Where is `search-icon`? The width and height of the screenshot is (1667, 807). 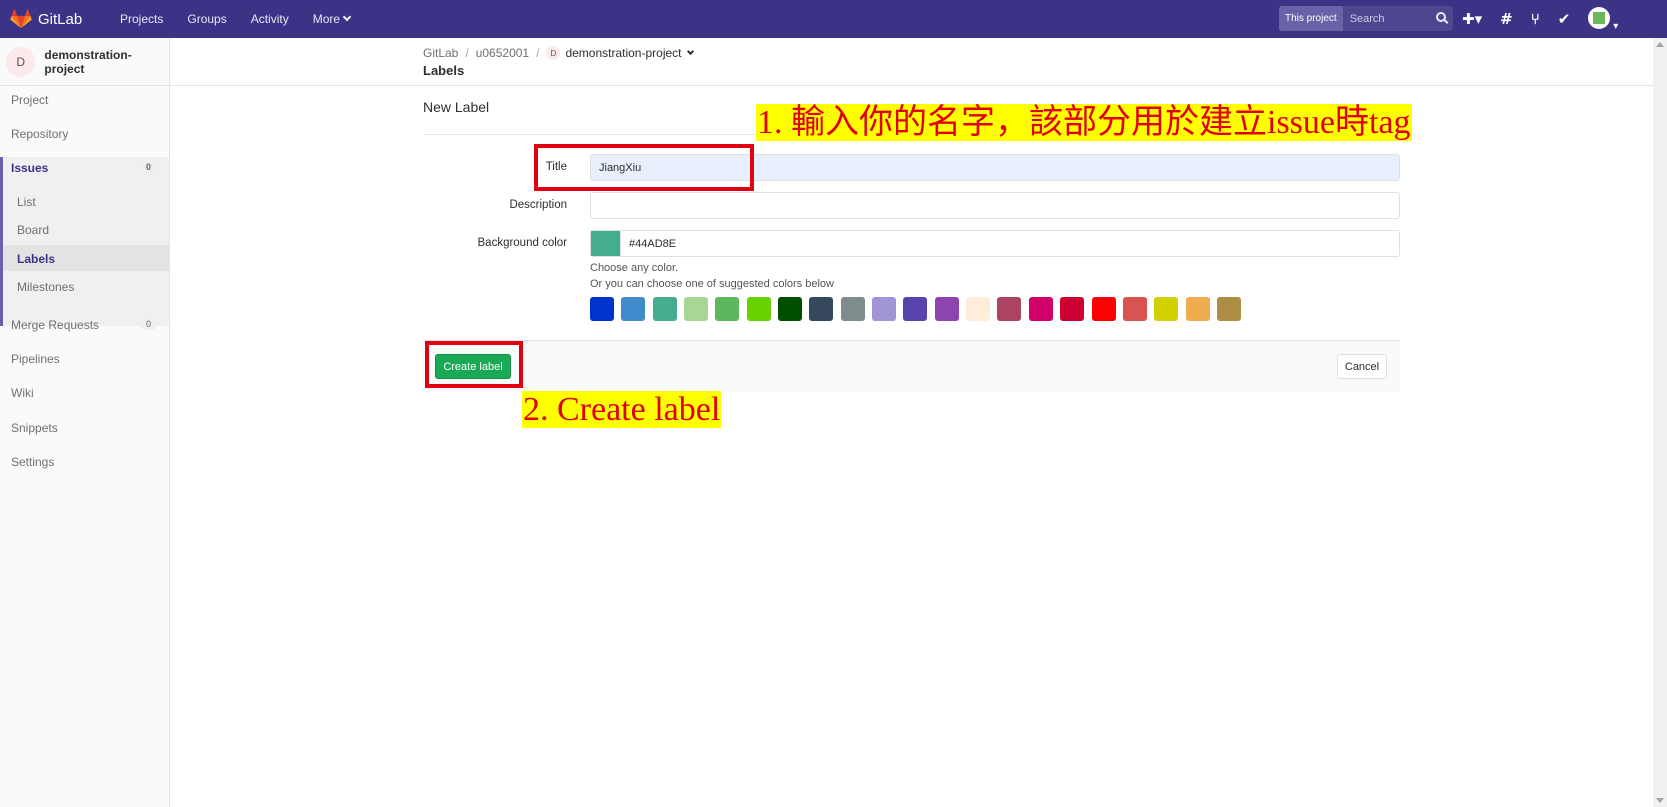 search-icon is located at coordinates (1440, 17).